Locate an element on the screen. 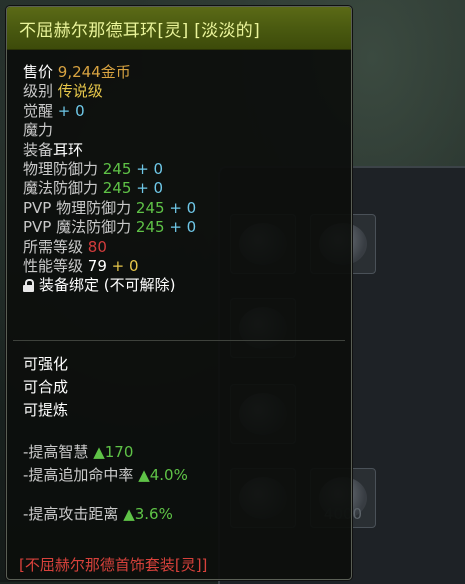 Image resolution: width=465 pixels, height=584 pixels. price-row: 售价 9,244金币 is located at coordinates (182, 72).